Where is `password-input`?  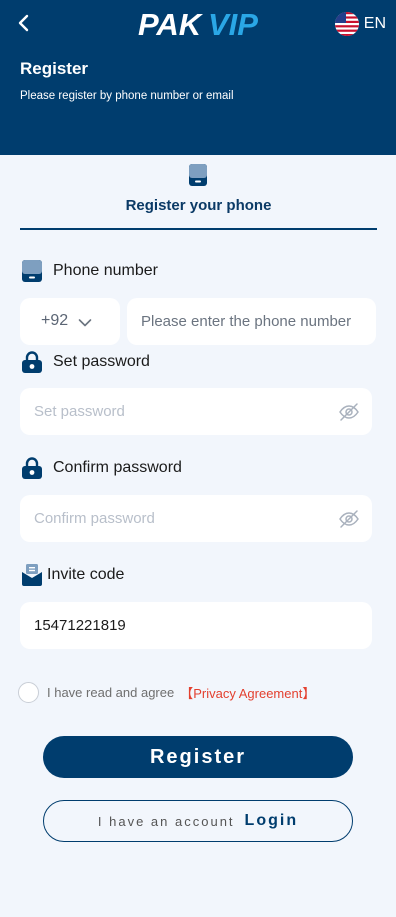 password-input is located at coordinates (196, 411).